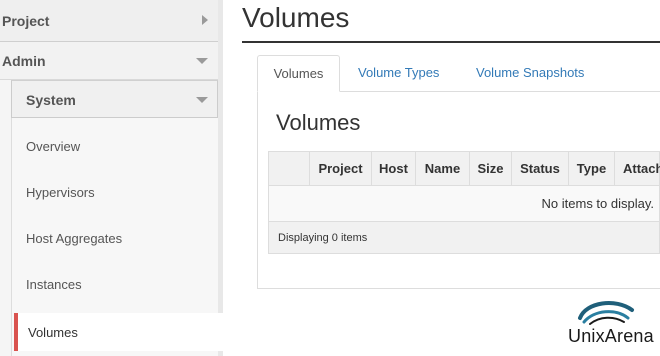 This screenshot has width=660, height=356. I want to click on column-header-type: Type, so click(591, 168).